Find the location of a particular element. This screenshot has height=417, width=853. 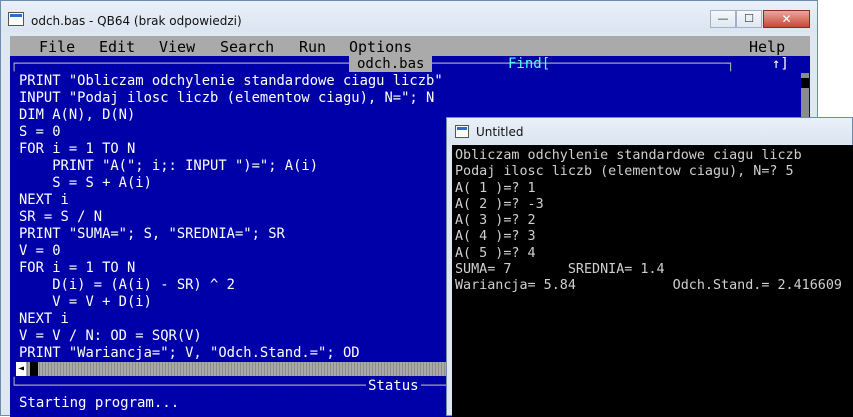

horizontal-scroll-thumb is located at coordinates (34, 369).